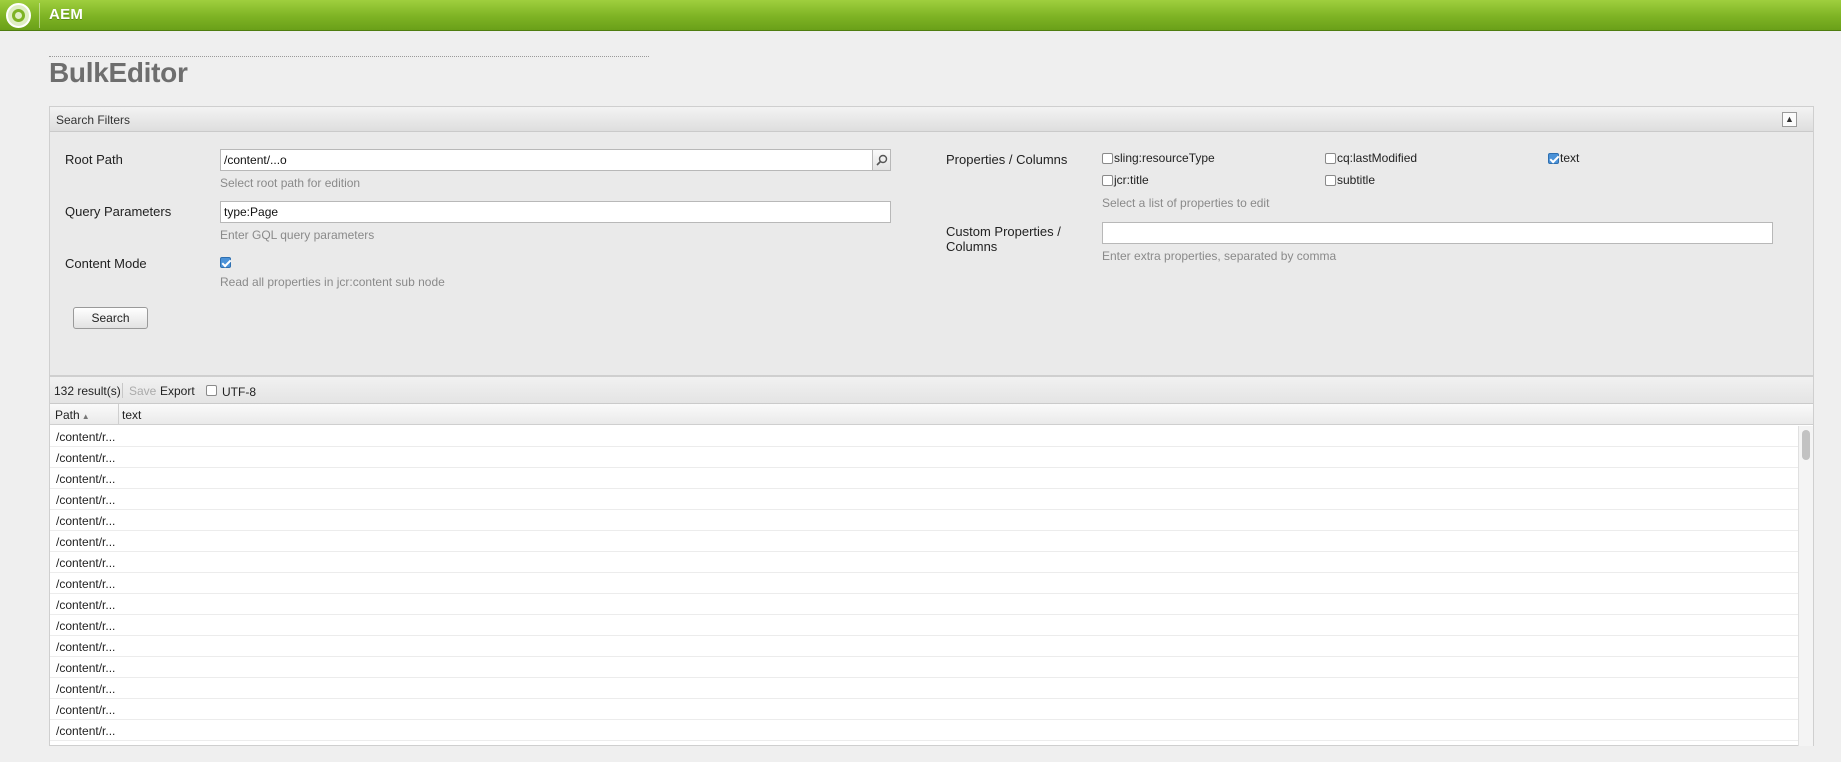  What do you see at coordinates (1131, 180) in the screenshot?
I see `property-label-jcr-title: jcr:title` at bounding box center [1131, 180].